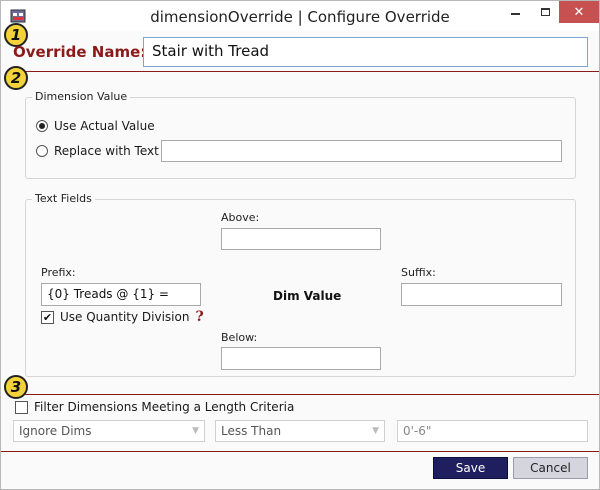 The width and height of the screenshot is (600, 490). Describe the element at coordinates (418, 272) in the screenshot. I see `suffix-label: Suffix:` at that location.